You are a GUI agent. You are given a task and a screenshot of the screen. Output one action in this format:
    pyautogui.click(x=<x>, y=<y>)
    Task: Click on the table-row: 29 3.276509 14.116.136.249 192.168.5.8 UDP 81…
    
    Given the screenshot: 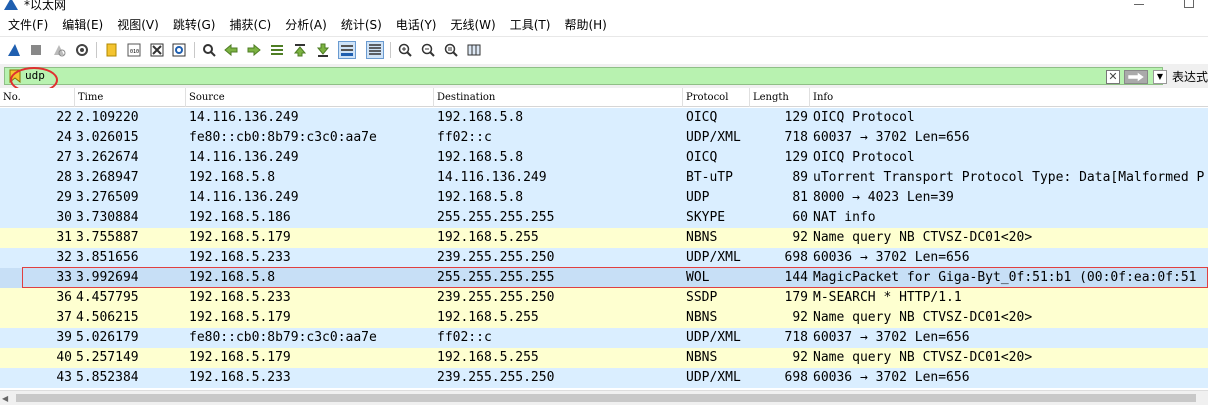 What is the action you would take?
    pyautogui.click(x=604, y=198)
    